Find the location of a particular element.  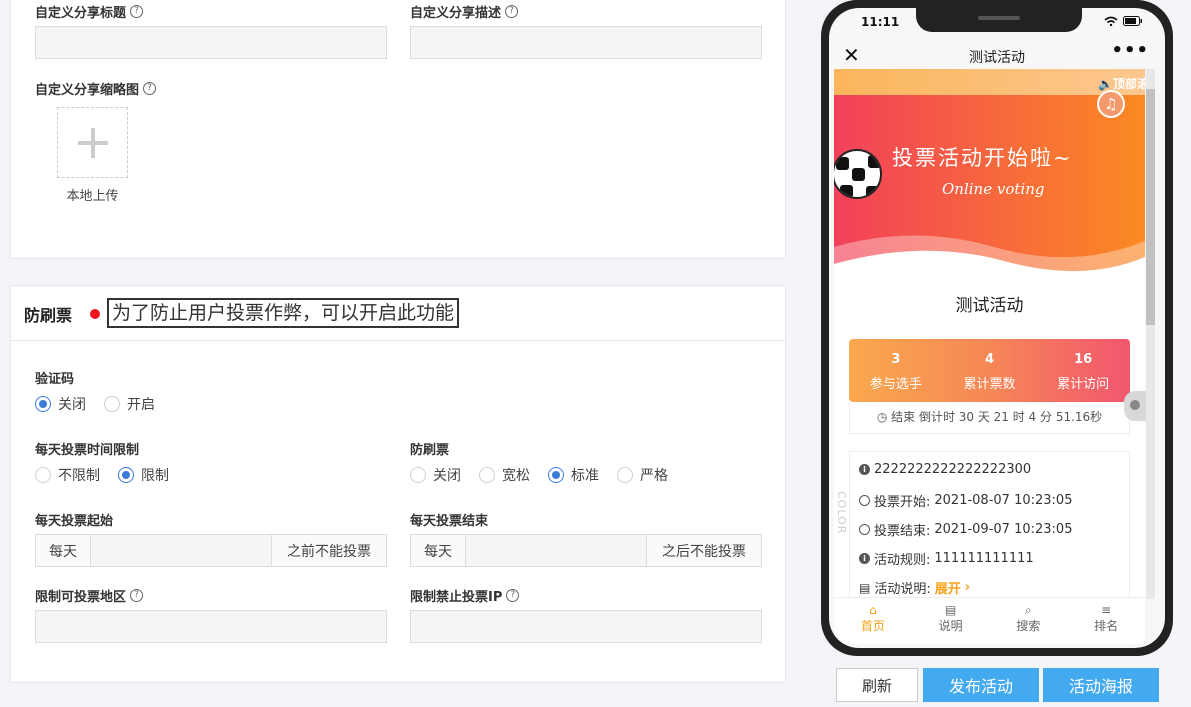

daily-end-input-group: 每天 之后不能投票 is located at coordinates (586, 550).